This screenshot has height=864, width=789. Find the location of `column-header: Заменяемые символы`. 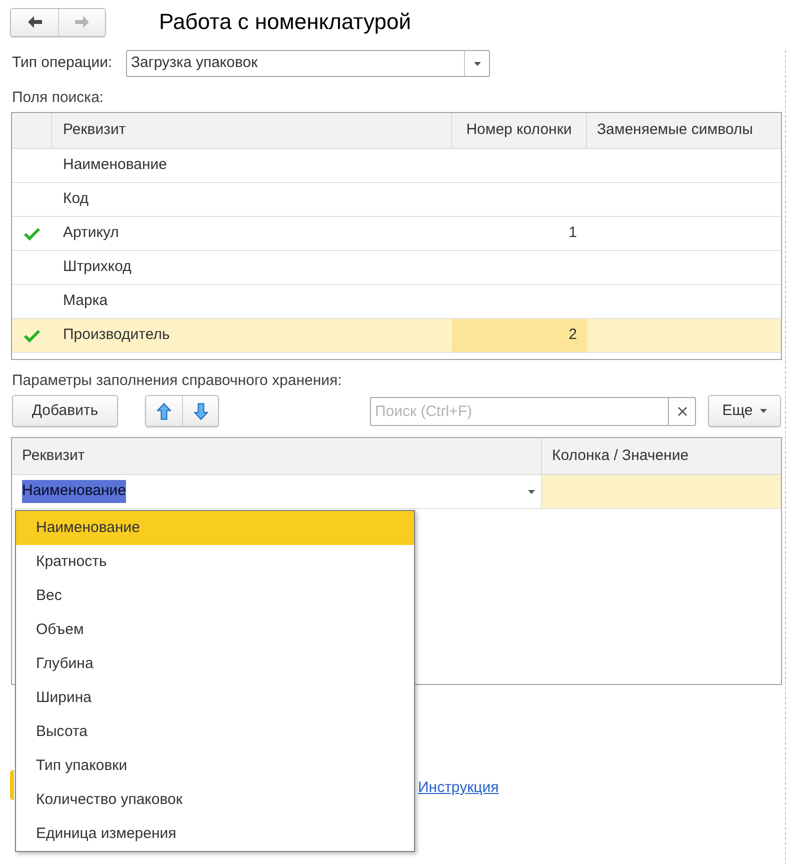

column-header: Заменяемые символы is located at coordinates (675, 130).